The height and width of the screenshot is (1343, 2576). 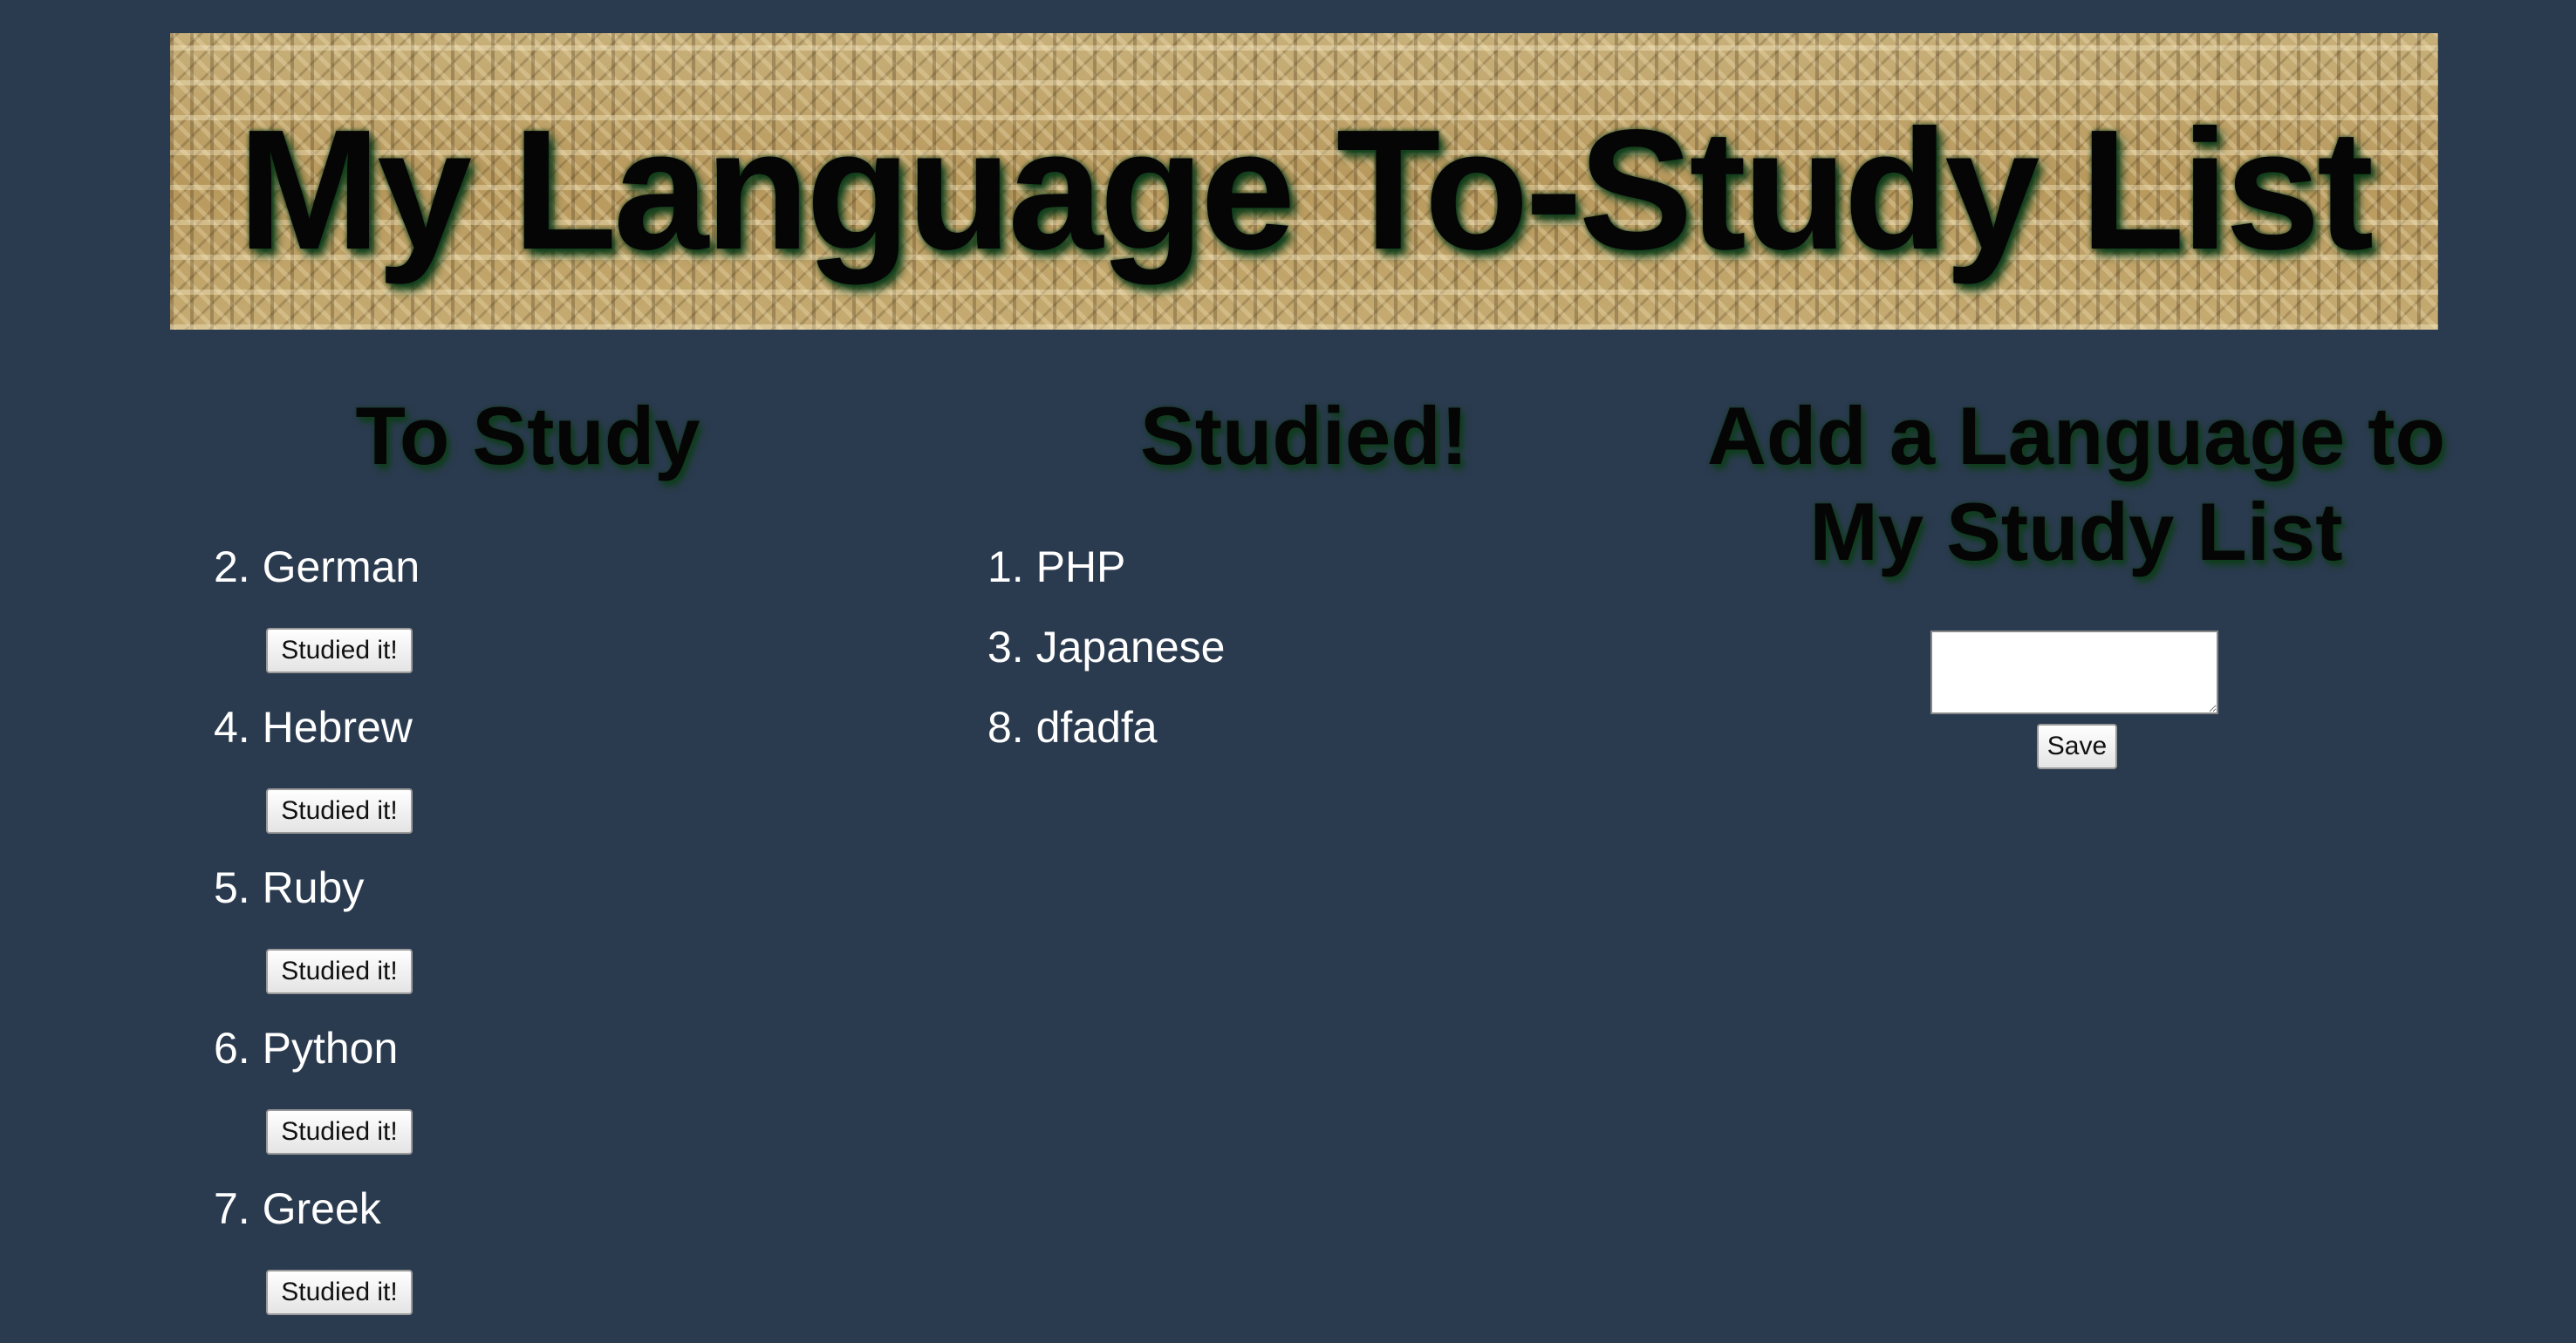 I want to click on studied-heading: Studied!, so click(x=1304, y=436).